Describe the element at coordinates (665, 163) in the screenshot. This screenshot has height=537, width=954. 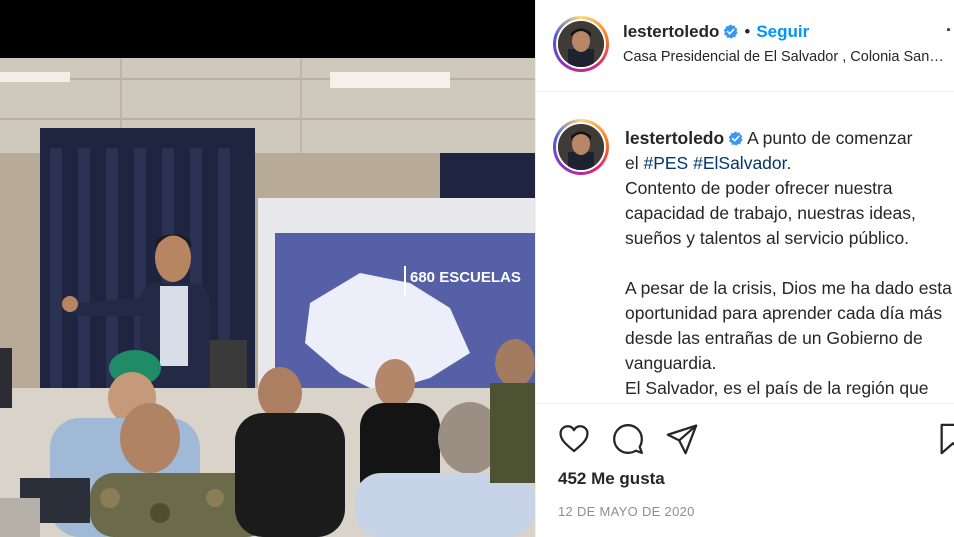
I see `hashtag-pes: #PES` at that location.